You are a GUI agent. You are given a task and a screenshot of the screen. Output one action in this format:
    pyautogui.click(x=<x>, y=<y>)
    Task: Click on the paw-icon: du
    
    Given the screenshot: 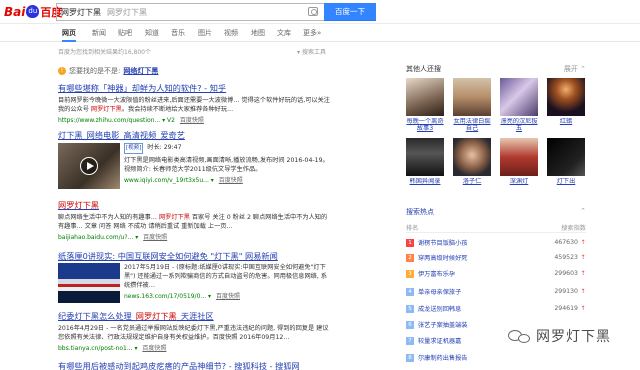 What is the action you would take?
    pyautogui.click(x=33, y=11)
    